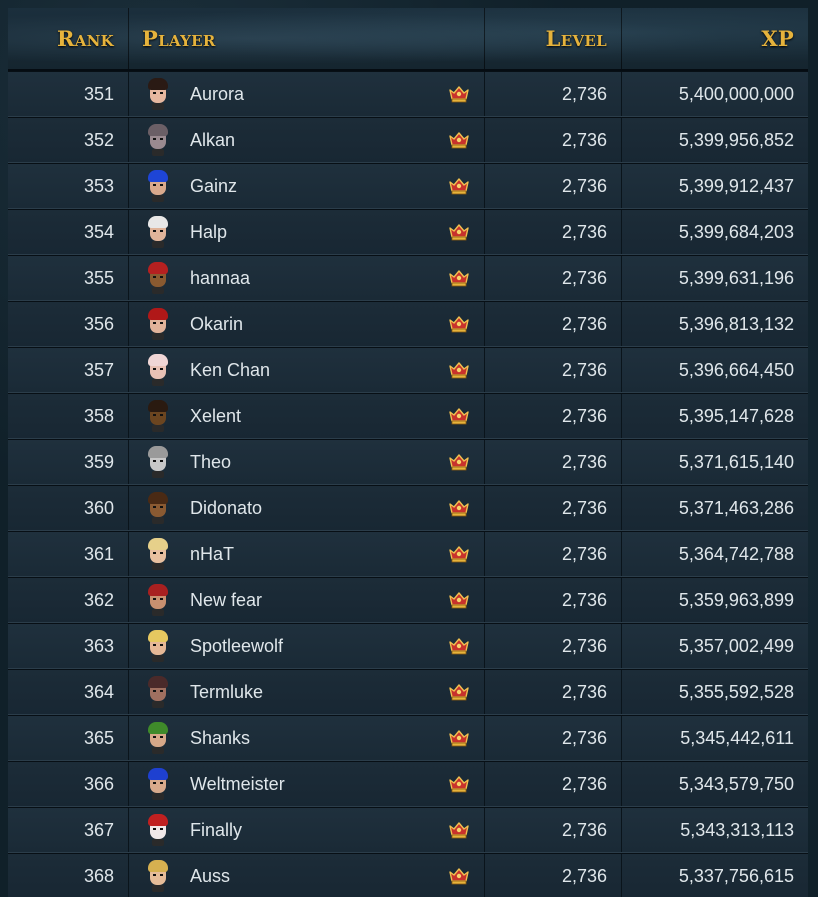 Image resolution: width=818 pixels, height=897 pixels. Describe the element at coordinates (68, 370) in the screenshot. I see `rank-cell: 357` at that location.